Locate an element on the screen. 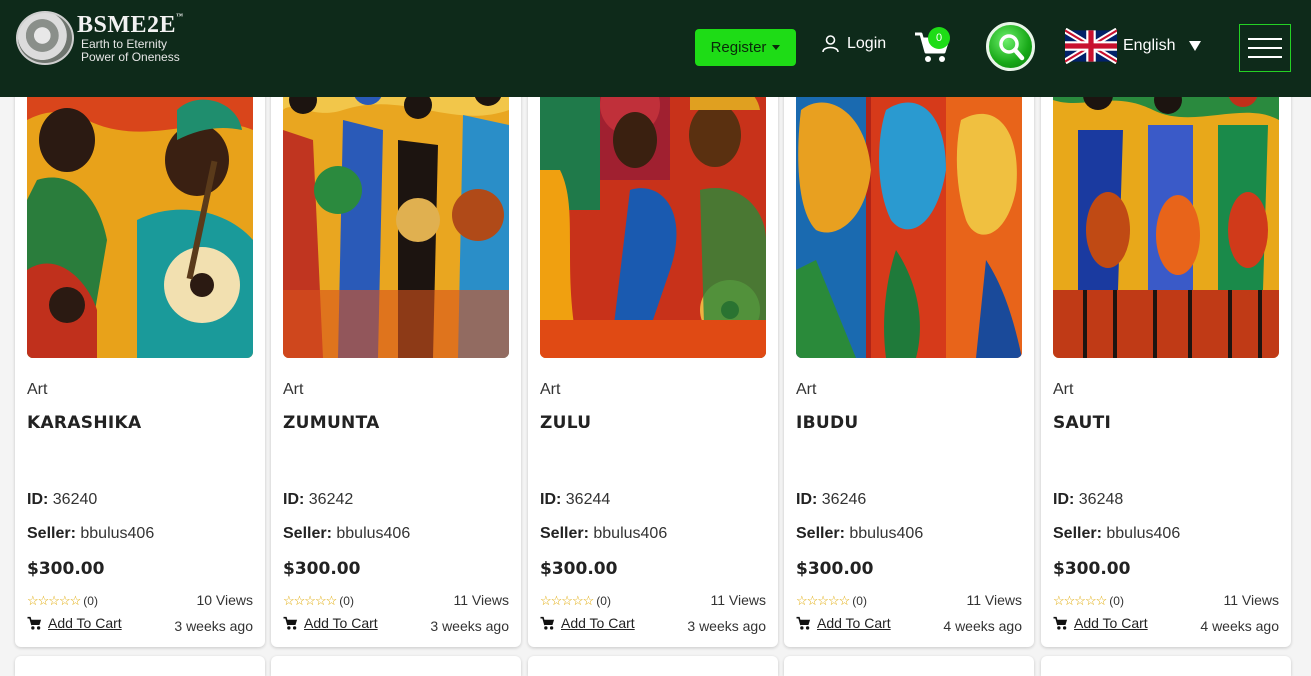  search-button is located at coordinates (1010, 46).